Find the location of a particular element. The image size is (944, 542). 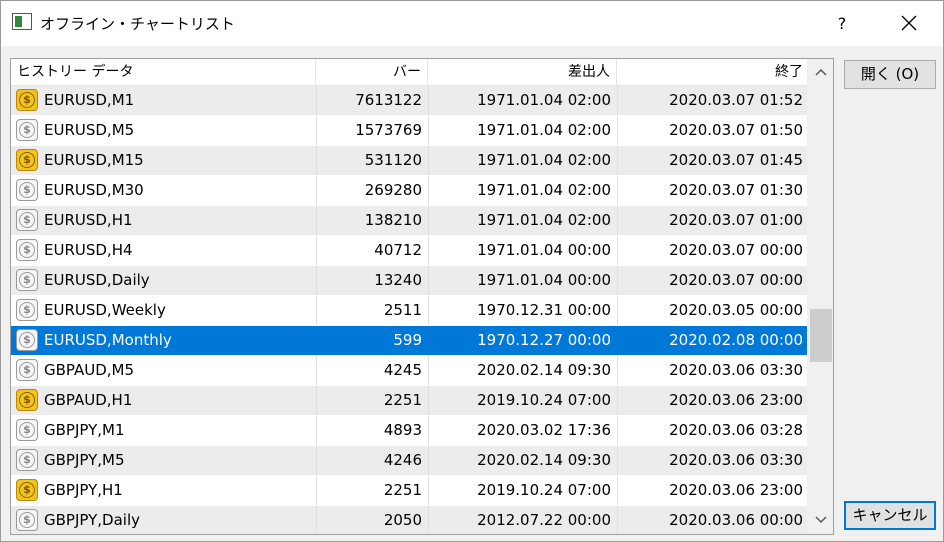

row-from: 2012.07.22 00:00 is located at coordinates (522, 520).